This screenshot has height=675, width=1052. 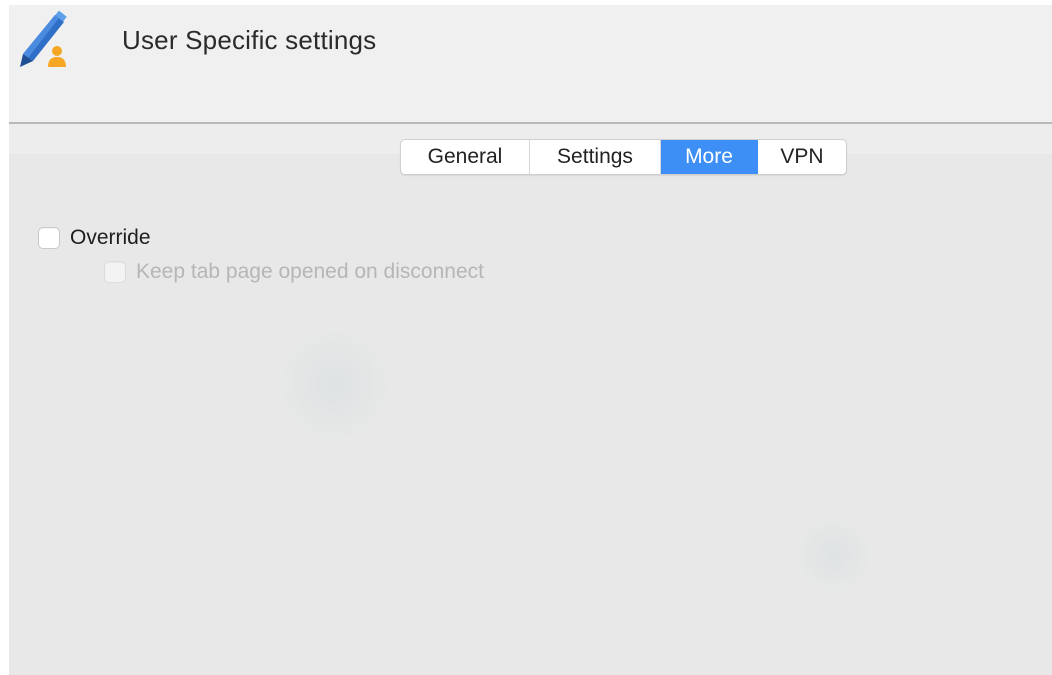 I want to click on tab-more: More, so click(x=709, y=157).